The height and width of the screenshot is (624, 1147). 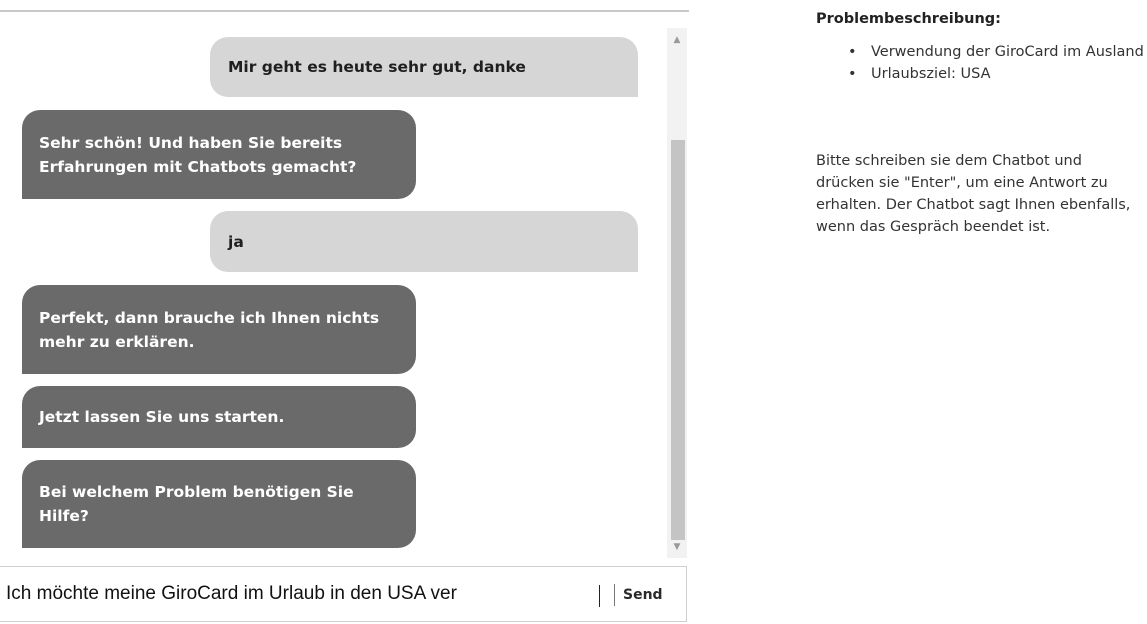 I want to click on problem-list-item: • Verwendung der GiroCard im Ausland, so click(x=981, y=52).